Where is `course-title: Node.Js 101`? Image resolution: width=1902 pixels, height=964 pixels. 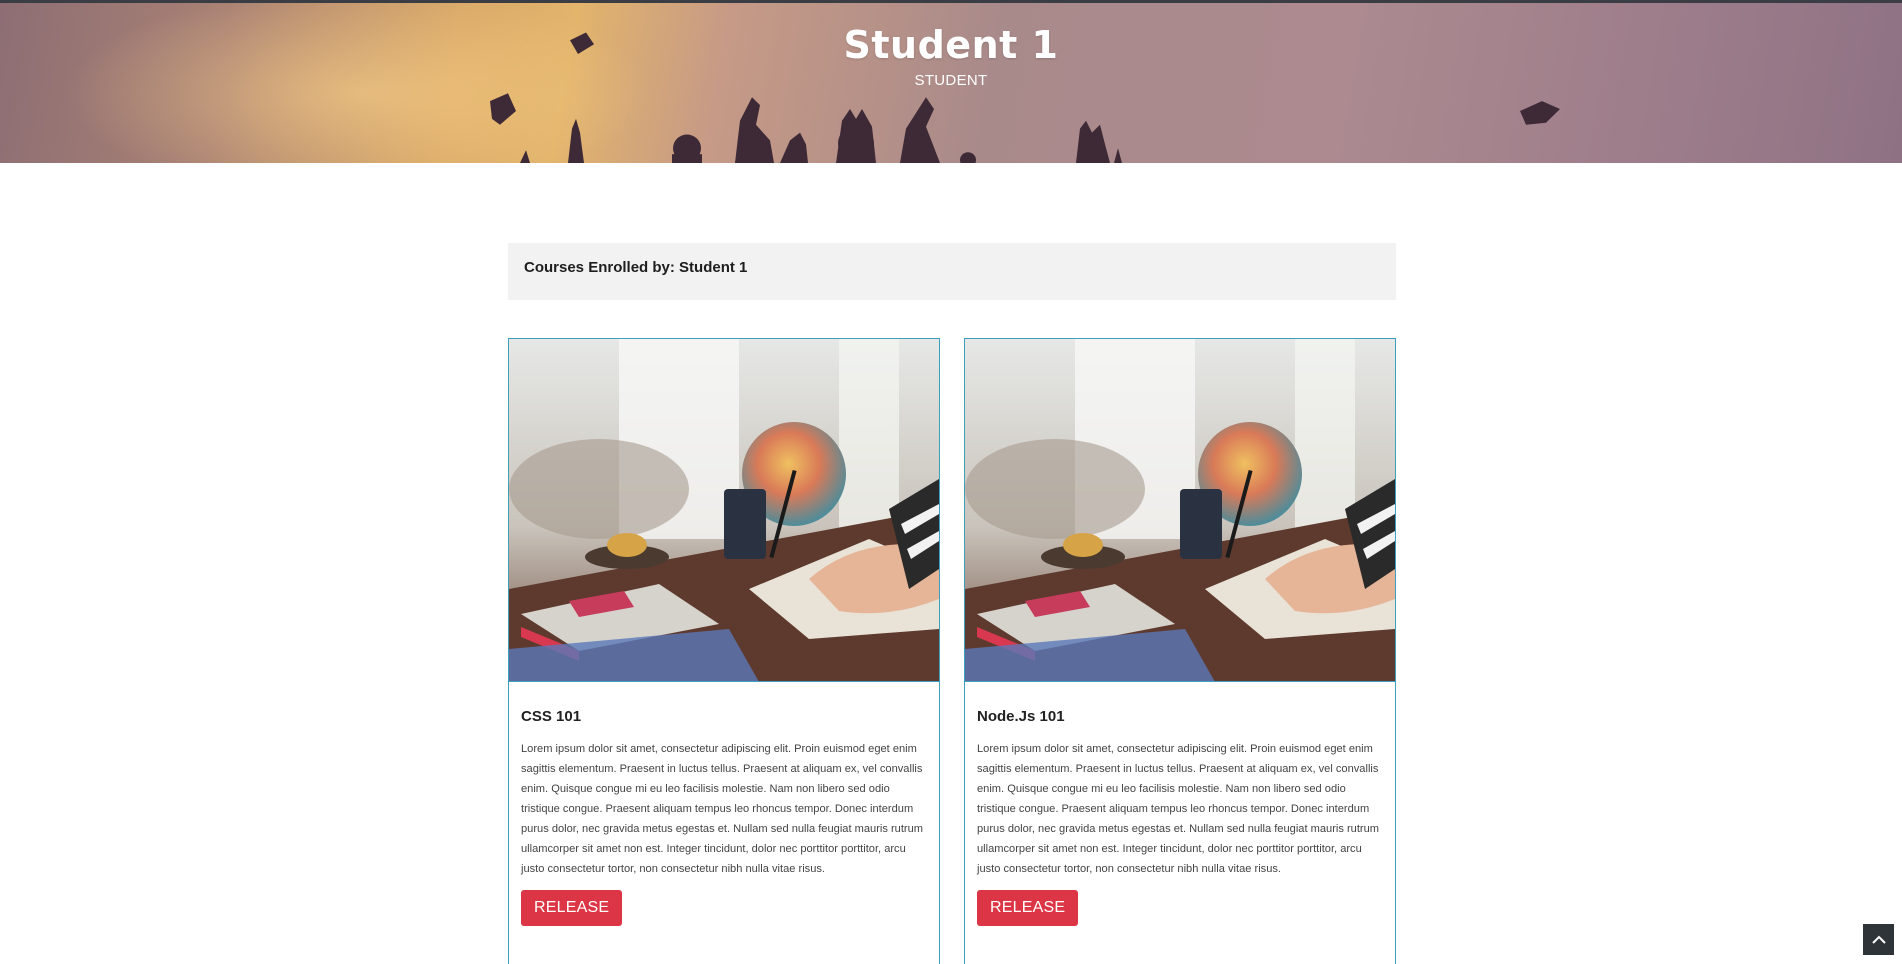
course-title: Node.Js 101 is located at coordinates (1021, 716).